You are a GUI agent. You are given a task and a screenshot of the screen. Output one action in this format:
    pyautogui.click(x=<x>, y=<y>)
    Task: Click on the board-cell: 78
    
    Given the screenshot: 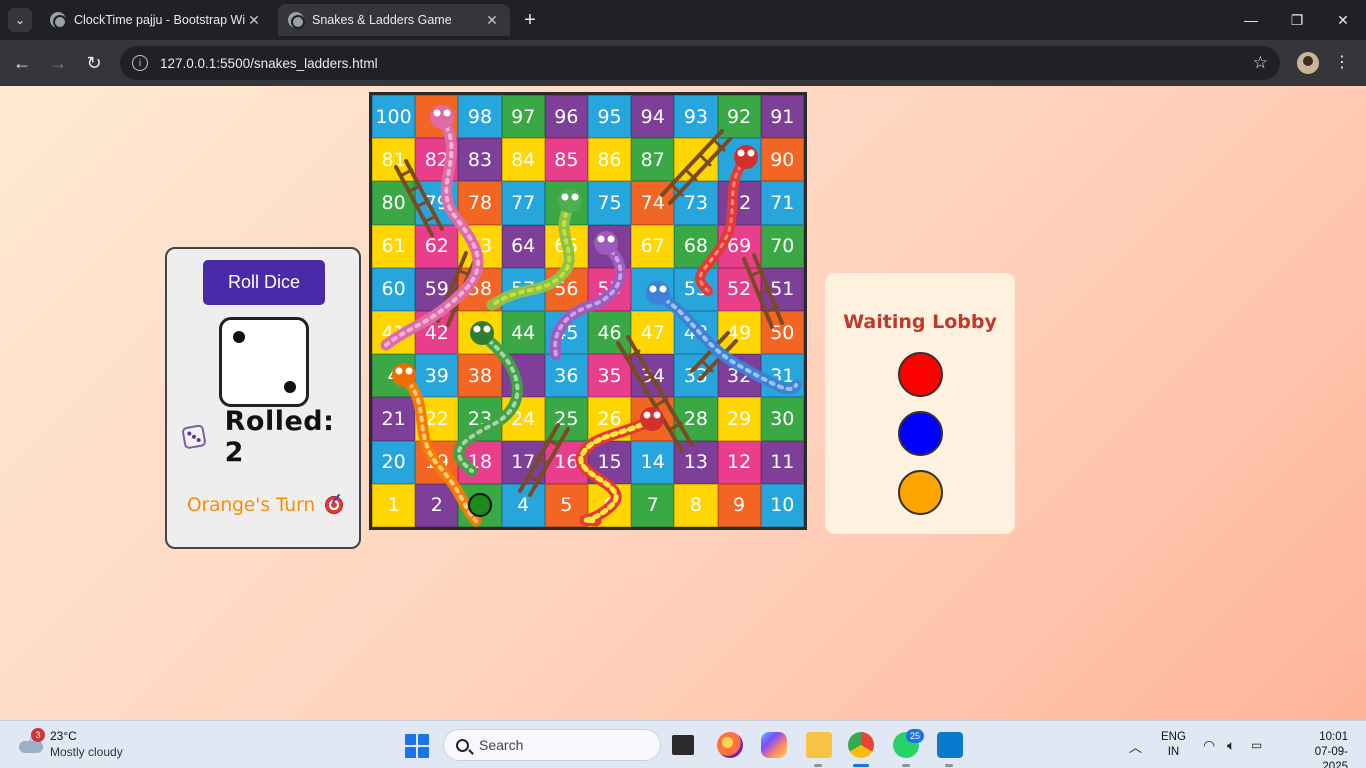 What is the action you would take?
    pyautogui.click(x=480, y=203)
    